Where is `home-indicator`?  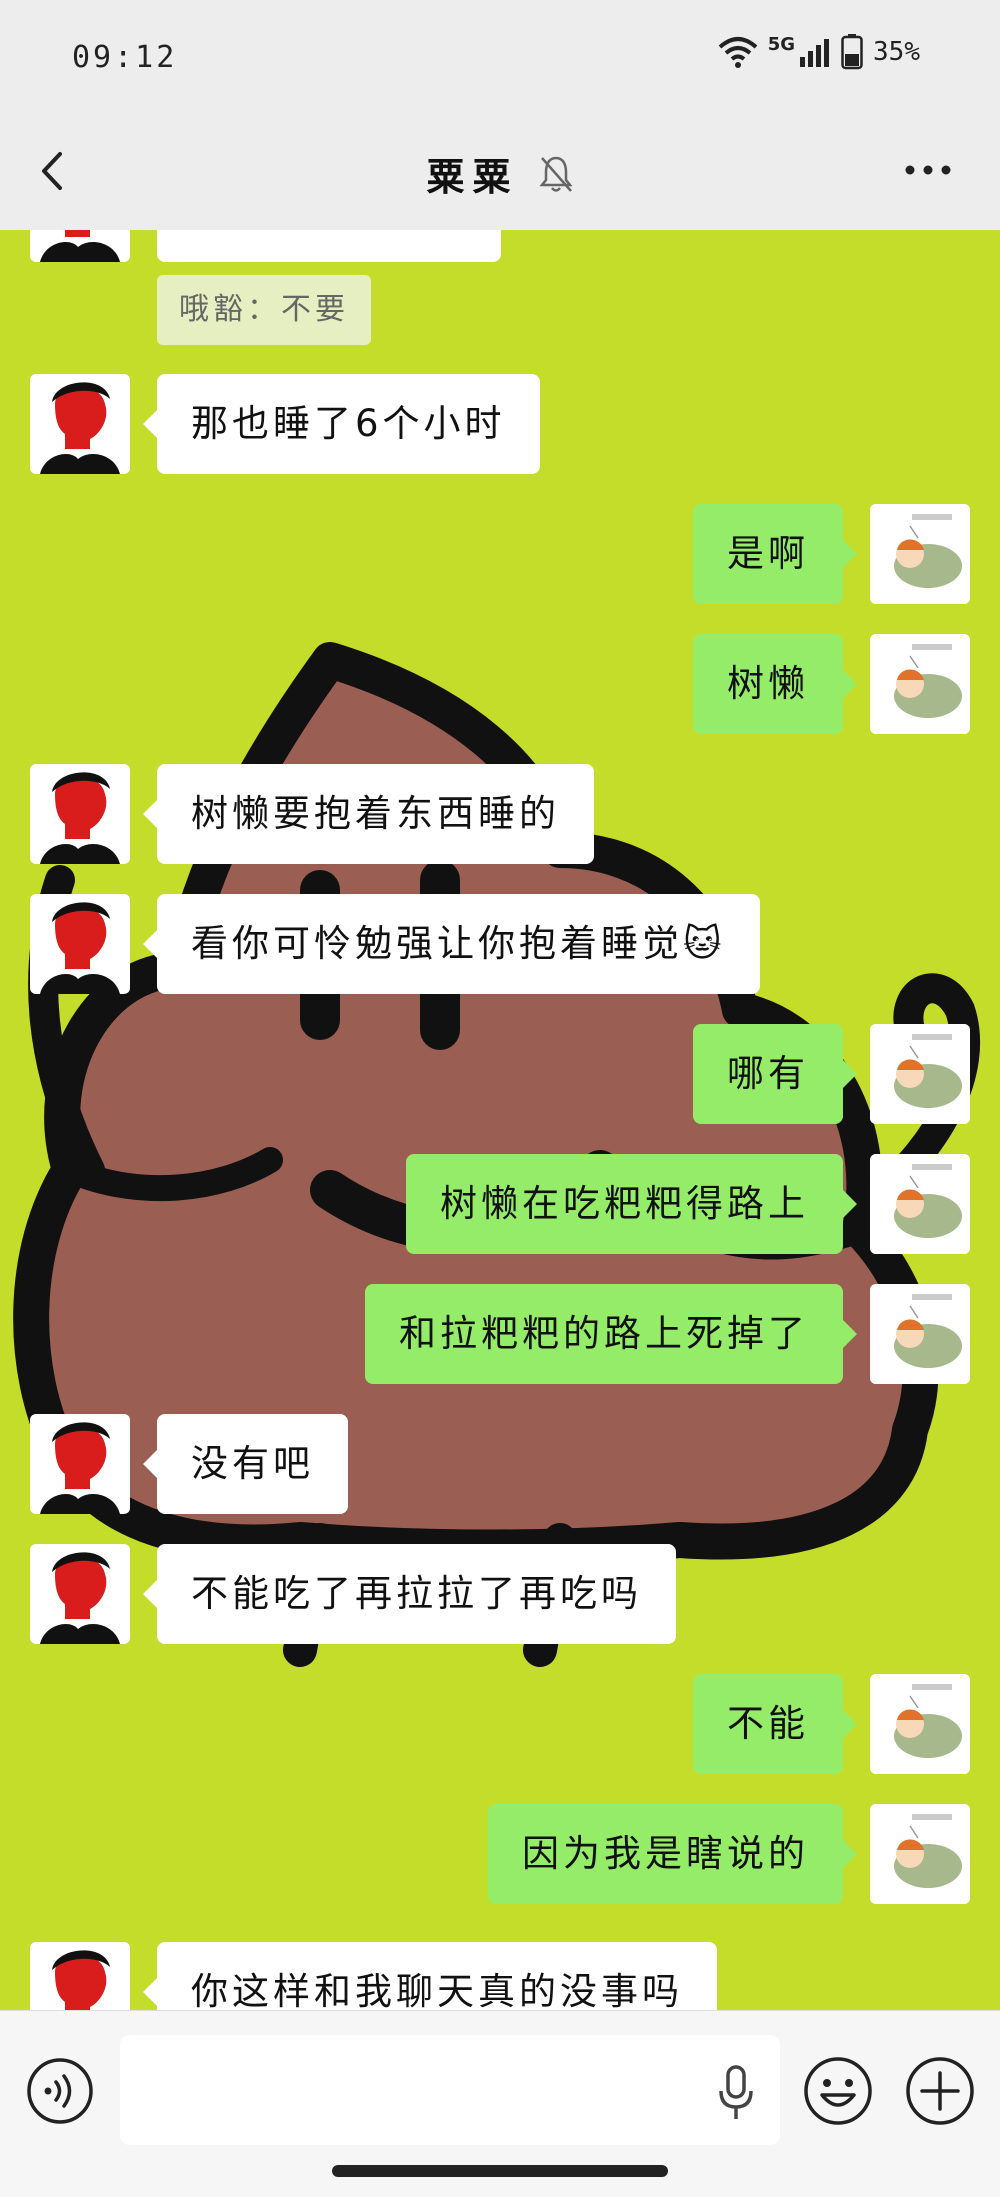 home-indicator is located at coordinates (500, 2171).